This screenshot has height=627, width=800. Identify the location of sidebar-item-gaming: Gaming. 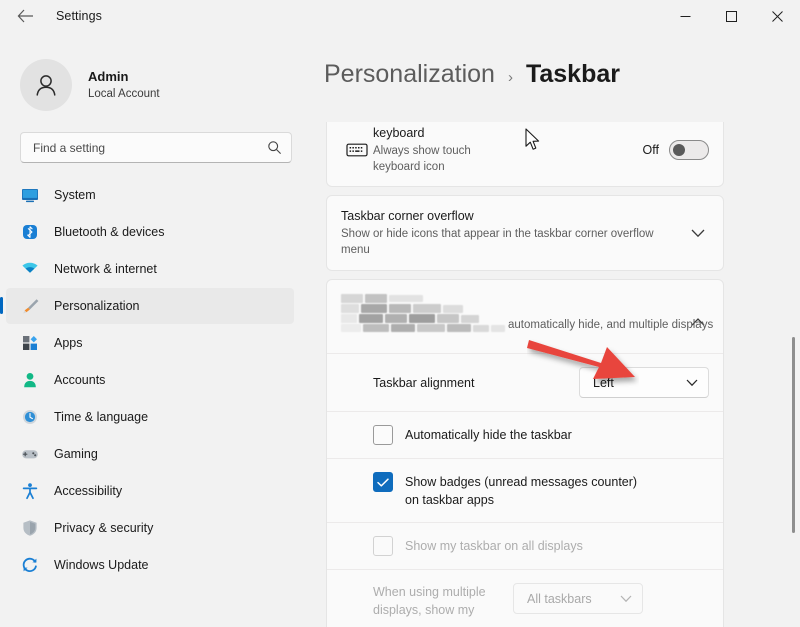
(150, 454).